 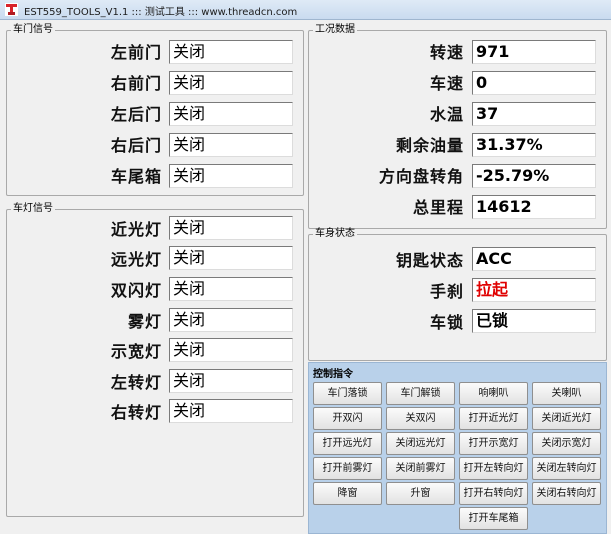 I want to click on door-value-front-right: 关闭, so click(x=231, y=83).